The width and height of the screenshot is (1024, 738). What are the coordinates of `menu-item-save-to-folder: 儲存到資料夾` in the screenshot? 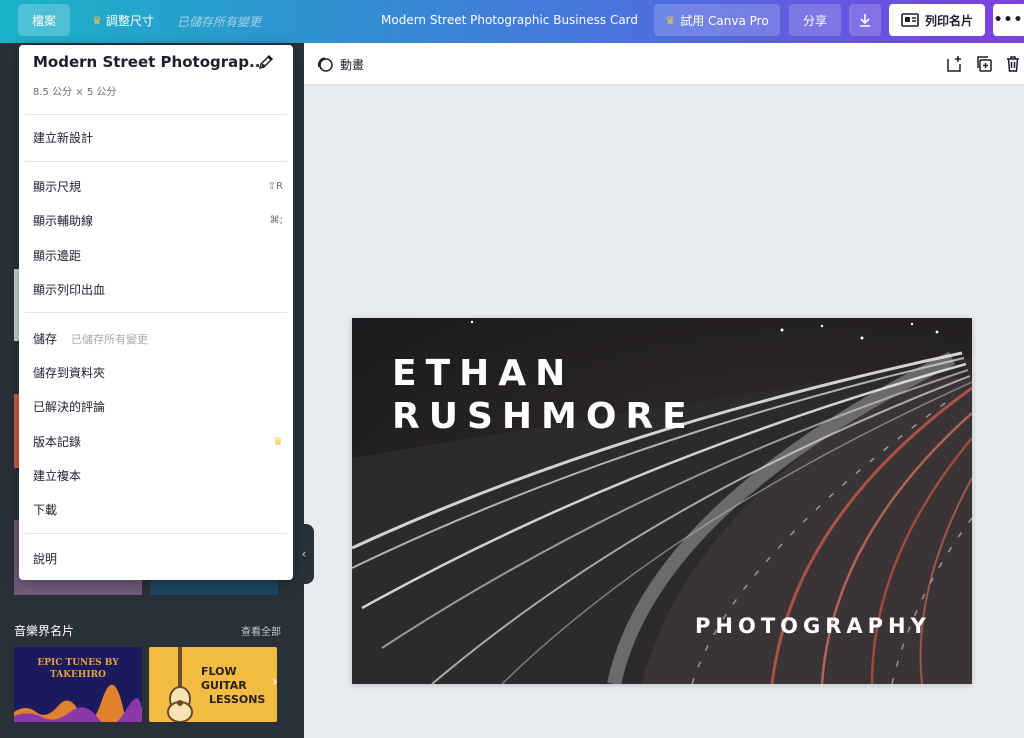 It's located at (158, 372).